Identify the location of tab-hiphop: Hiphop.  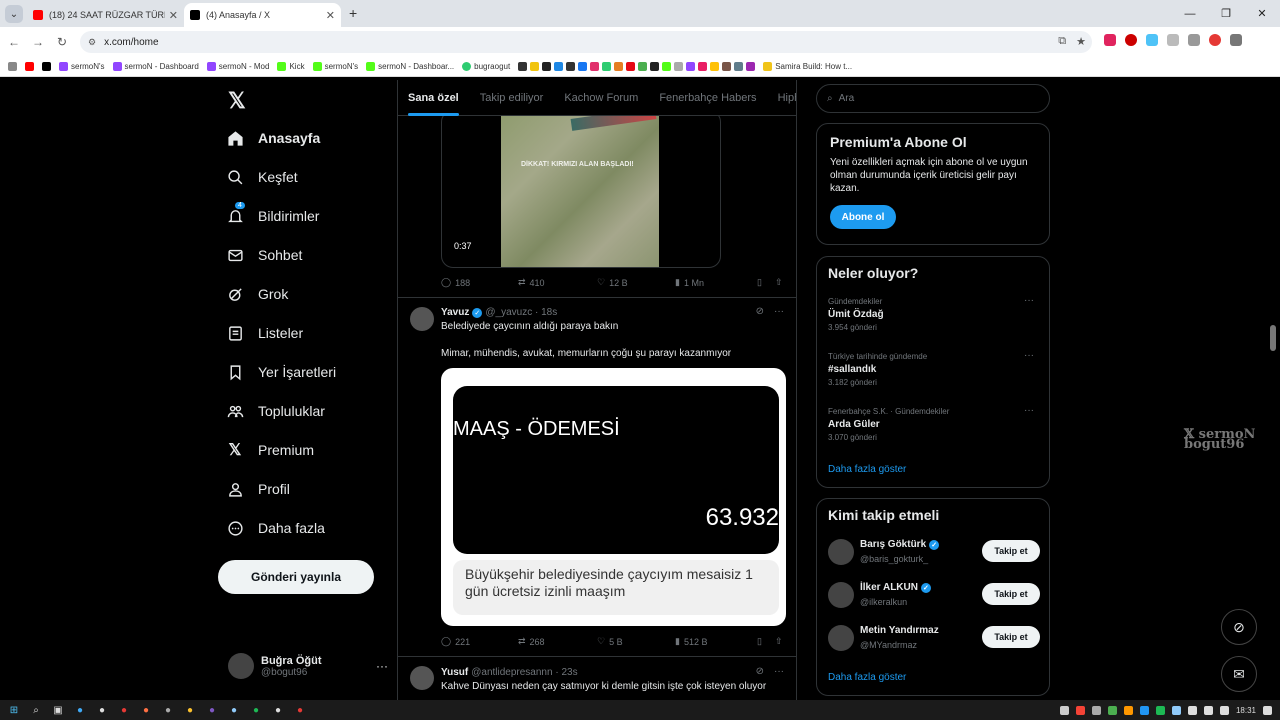
(787, 98).